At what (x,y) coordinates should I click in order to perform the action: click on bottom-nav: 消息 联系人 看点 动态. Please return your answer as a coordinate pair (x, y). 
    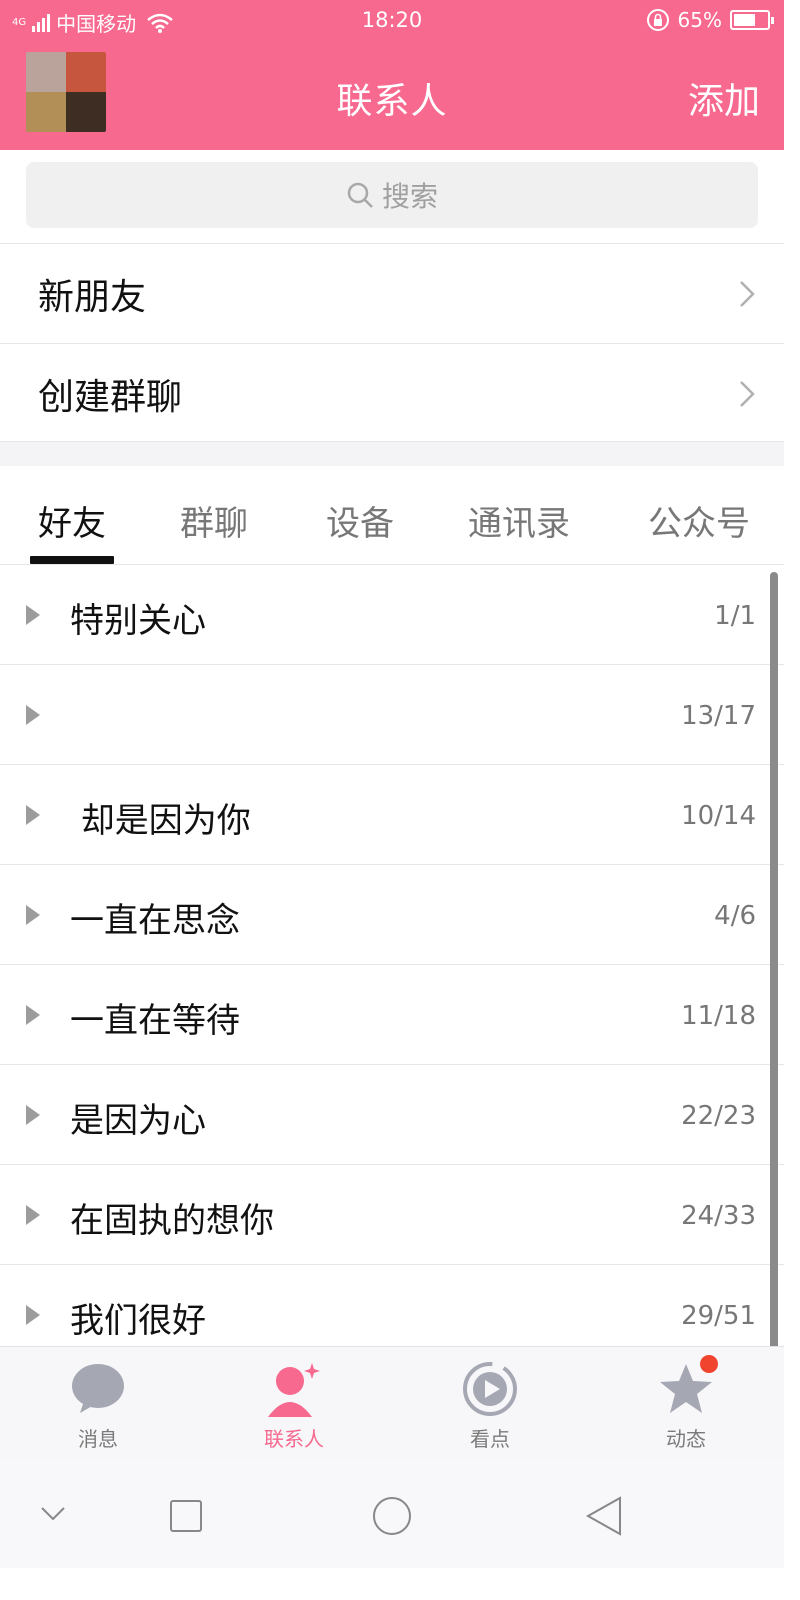
    Looking at the image, I should click on (392, 1403).